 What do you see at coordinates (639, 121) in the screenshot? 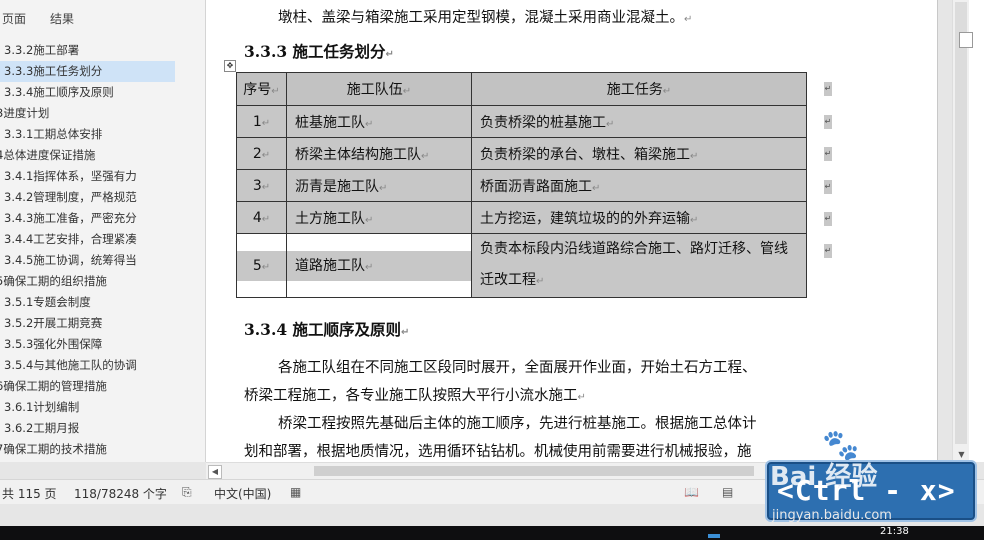
I see `cell-task: 负责桥梁的桩基施工↵` at bounding box center [639, 121].